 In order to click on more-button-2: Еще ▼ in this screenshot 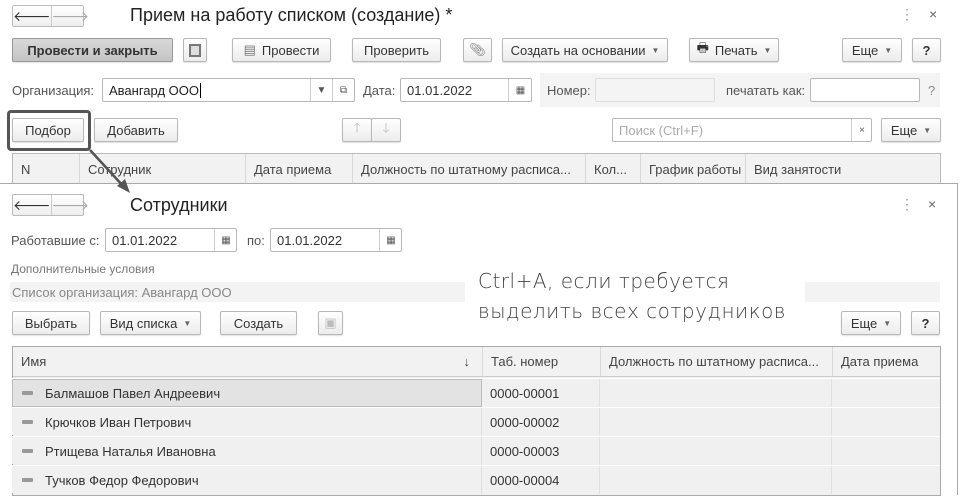, I will do `click(911, 130)`.